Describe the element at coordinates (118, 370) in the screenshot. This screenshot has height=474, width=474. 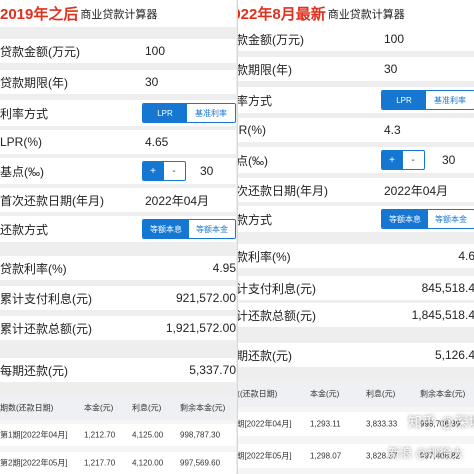
I see `monthly-row: 每期还款(元) 5,337.70` at that location.